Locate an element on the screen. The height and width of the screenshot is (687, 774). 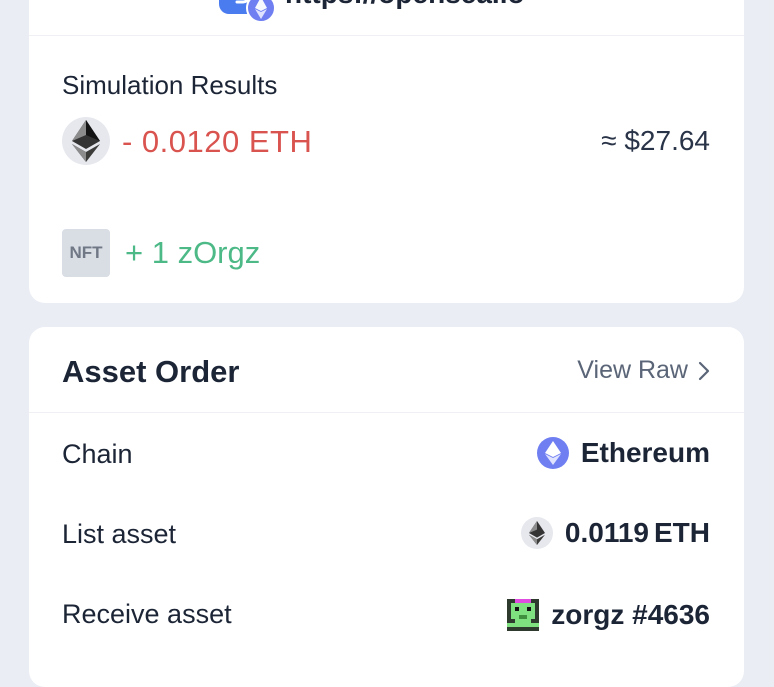
eth-change-amount: - 0.0120 ETH is located at coordinates (217, 141).